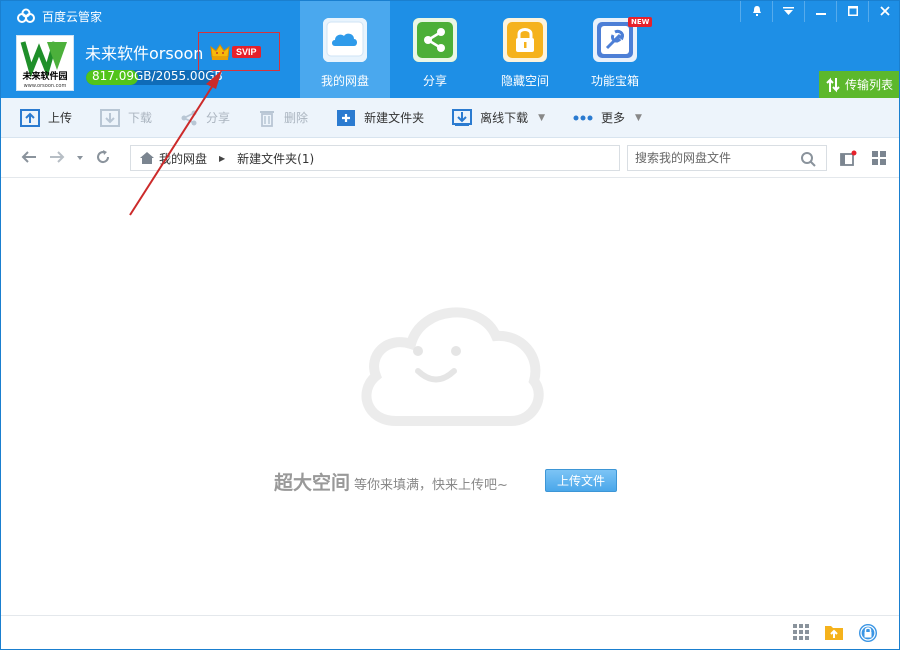 The height and width of the screenshot is (650, 900). What do you see at coordinates (435, 40) in the screenshot?
I see `share-icon` at bounding box center [435, 40].